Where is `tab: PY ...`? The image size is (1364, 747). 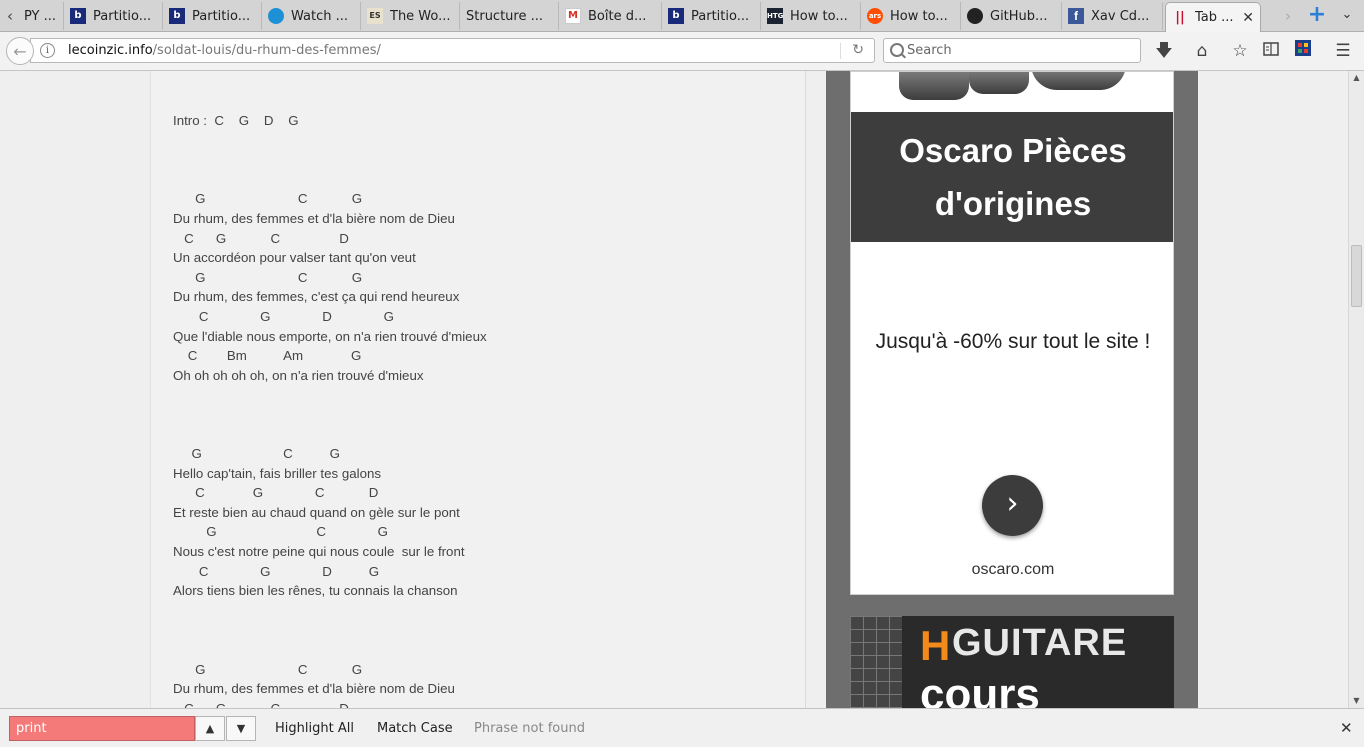 tab: PY ... is located at coordinates (41, 16).